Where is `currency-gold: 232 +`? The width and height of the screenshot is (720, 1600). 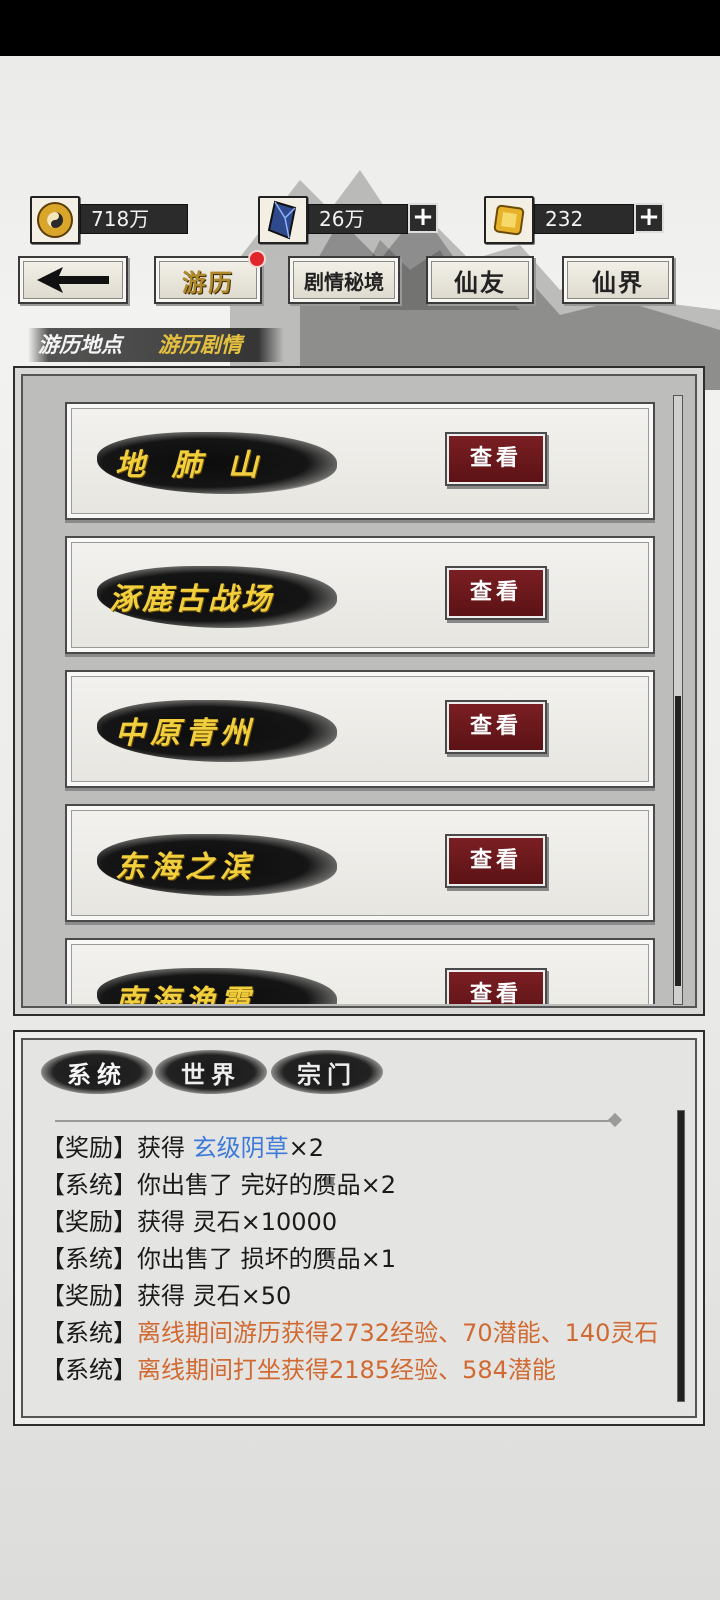
currency-gold: 232 + is located at coordinates (575, 220).